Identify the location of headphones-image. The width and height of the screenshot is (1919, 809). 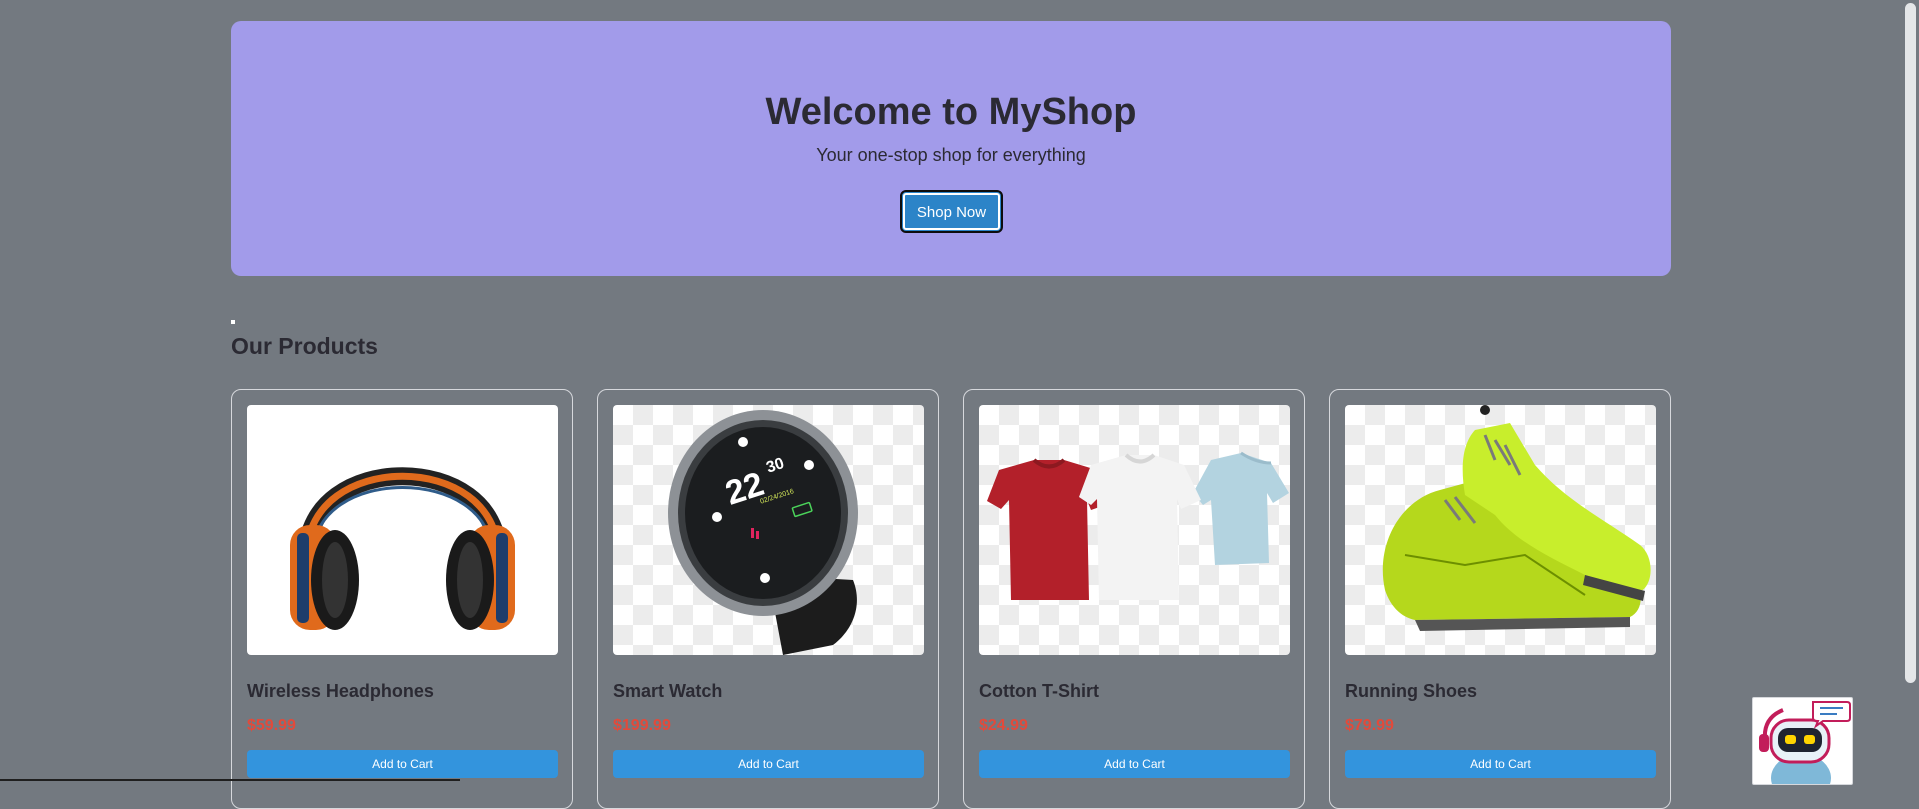
(402, 530).